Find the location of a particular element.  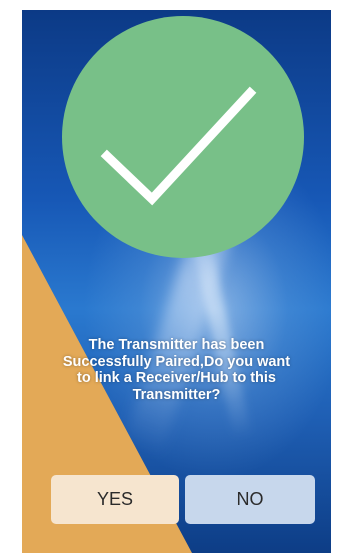

no-button: NO is located at coordinates (250, 499).